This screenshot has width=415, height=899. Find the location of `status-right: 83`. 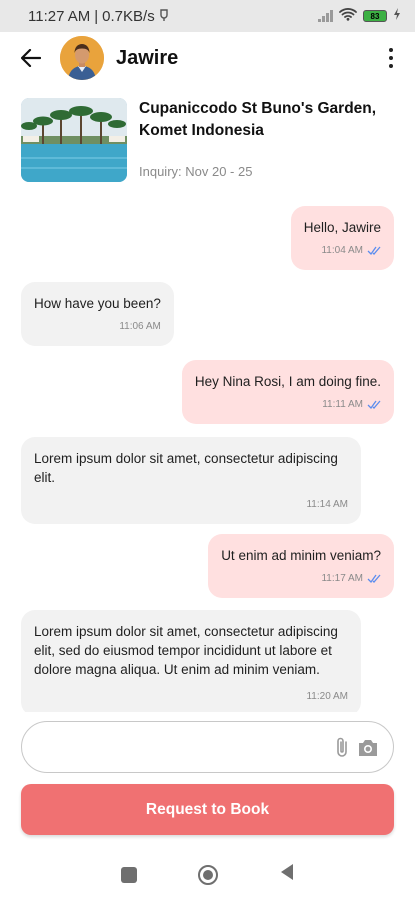

status-right: 83 is located at coordinates (359, 16).